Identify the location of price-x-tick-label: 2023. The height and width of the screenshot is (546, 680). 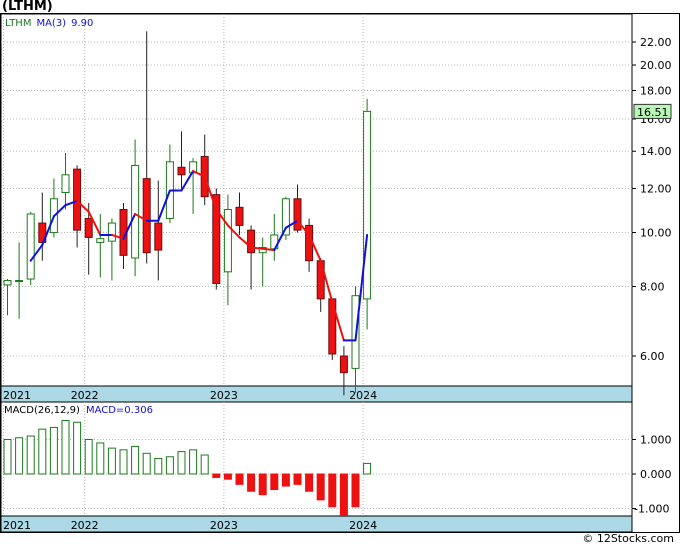
(224, 395).